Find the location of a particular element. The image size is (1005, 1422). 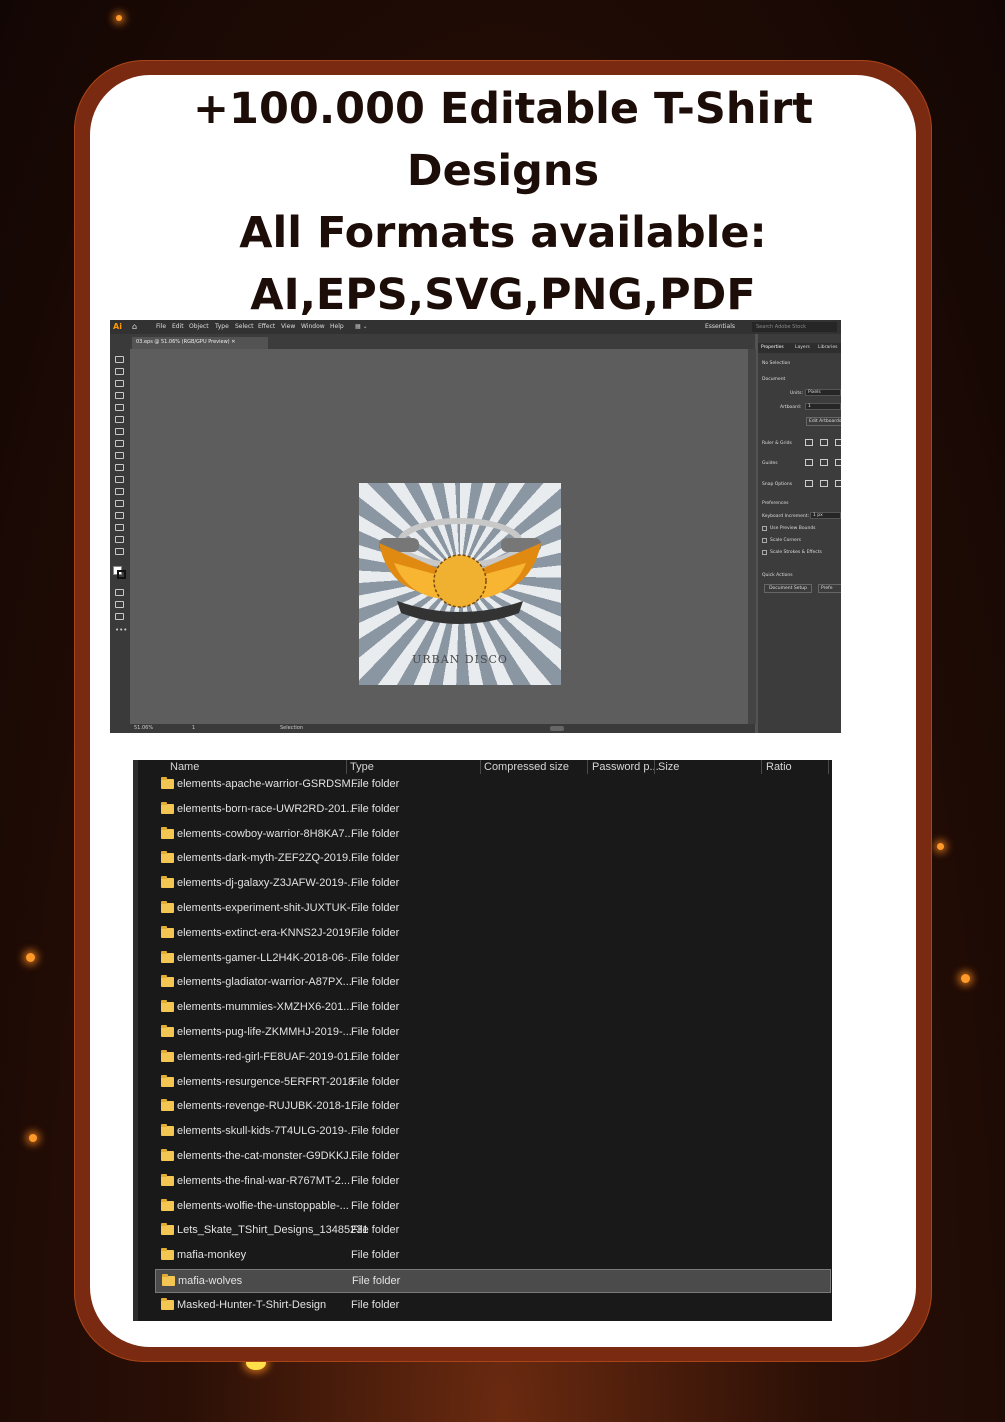

color-mode-icon is located at coordinates (119, 592).